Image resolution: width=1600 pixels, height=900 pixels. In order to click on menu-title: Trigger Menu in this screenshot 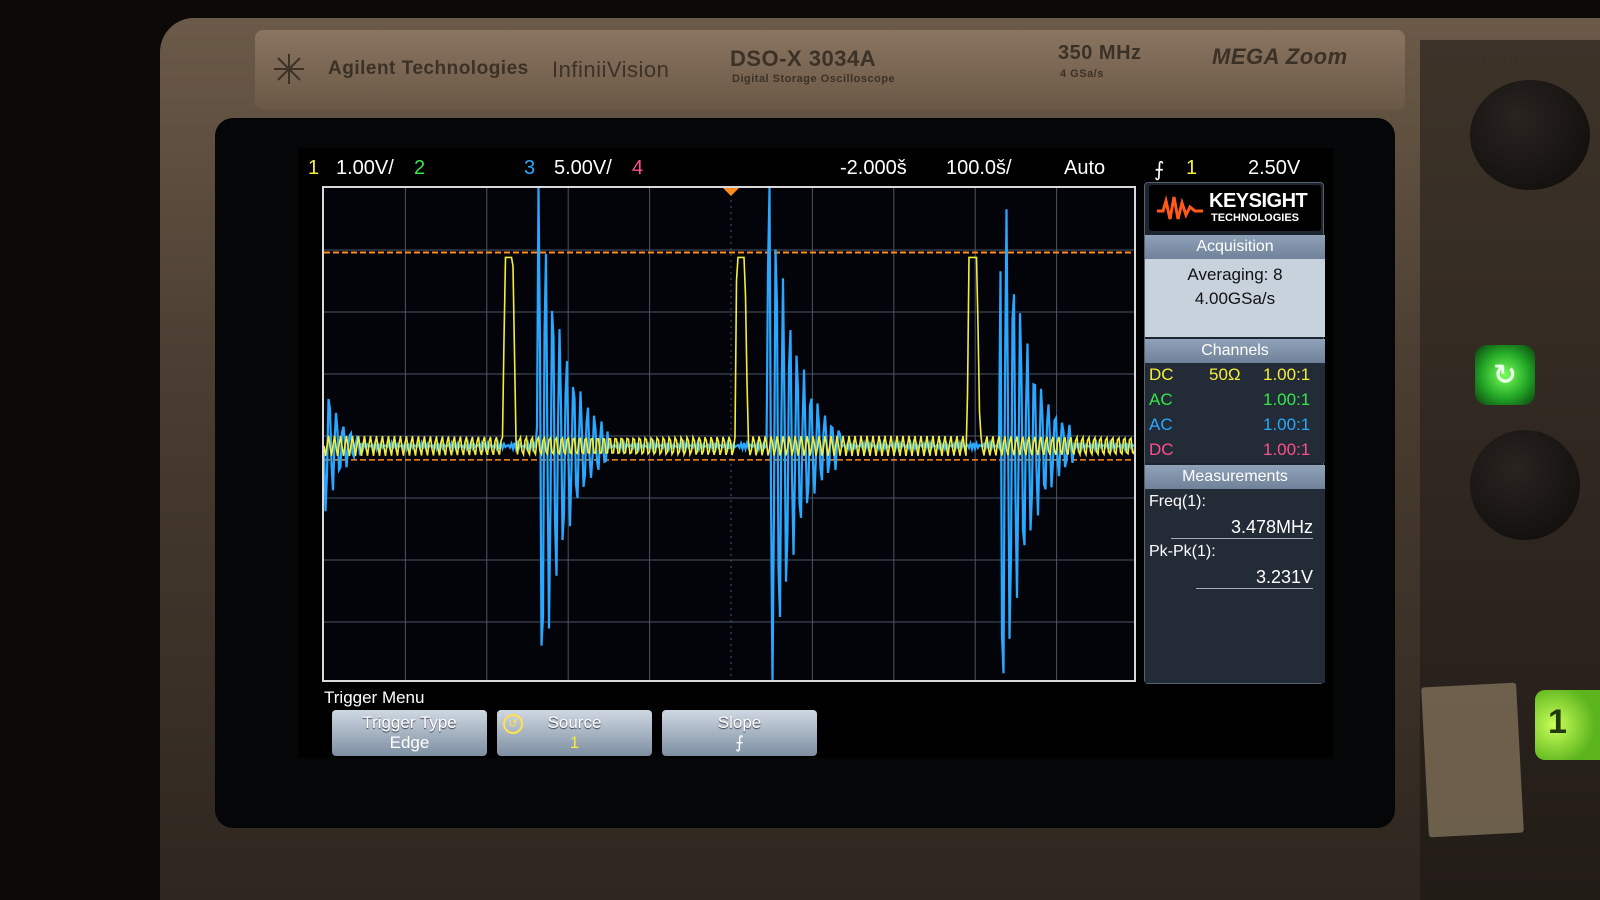, I will do `click(374, 697)`.